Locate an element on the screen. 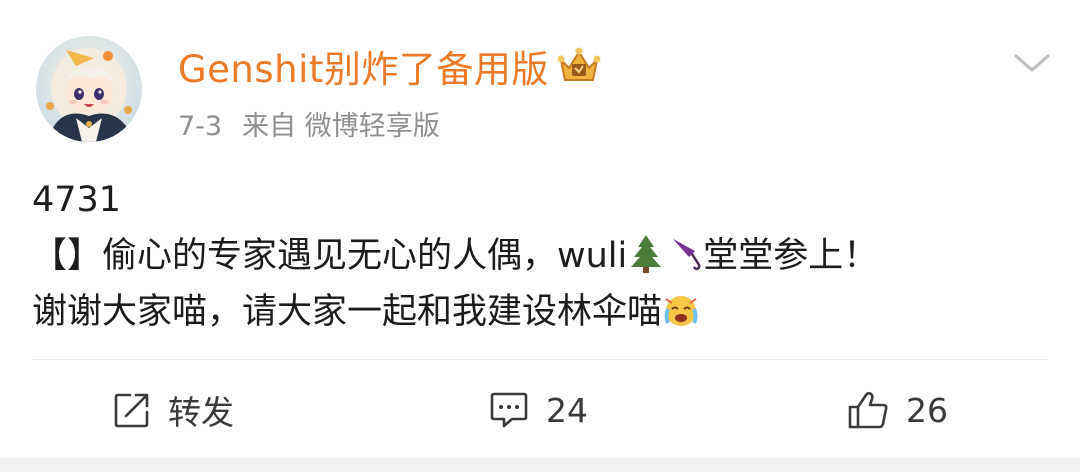 The height and width of the screenshot is (472, 1080). content-line-1: 4731 is located at coordinates (77, 200).